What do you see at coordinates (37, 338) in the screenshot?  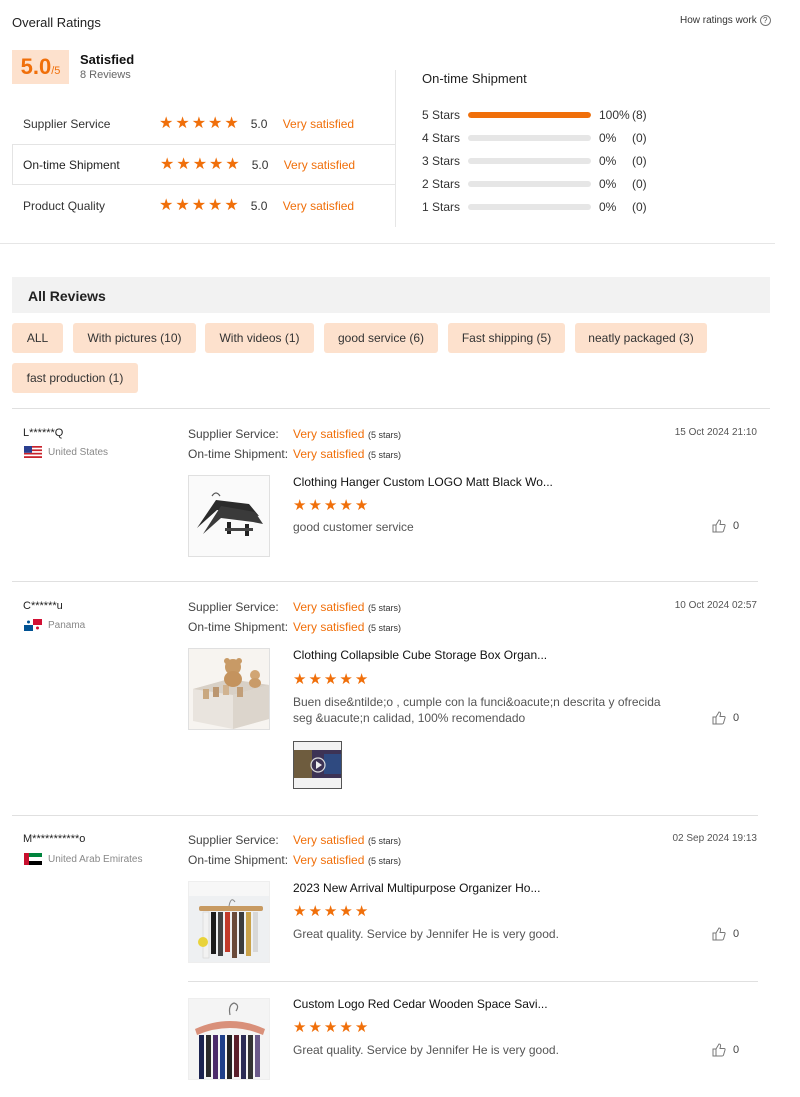 I see `filter-chip-all: ALL` at bounding box center [37, 338].